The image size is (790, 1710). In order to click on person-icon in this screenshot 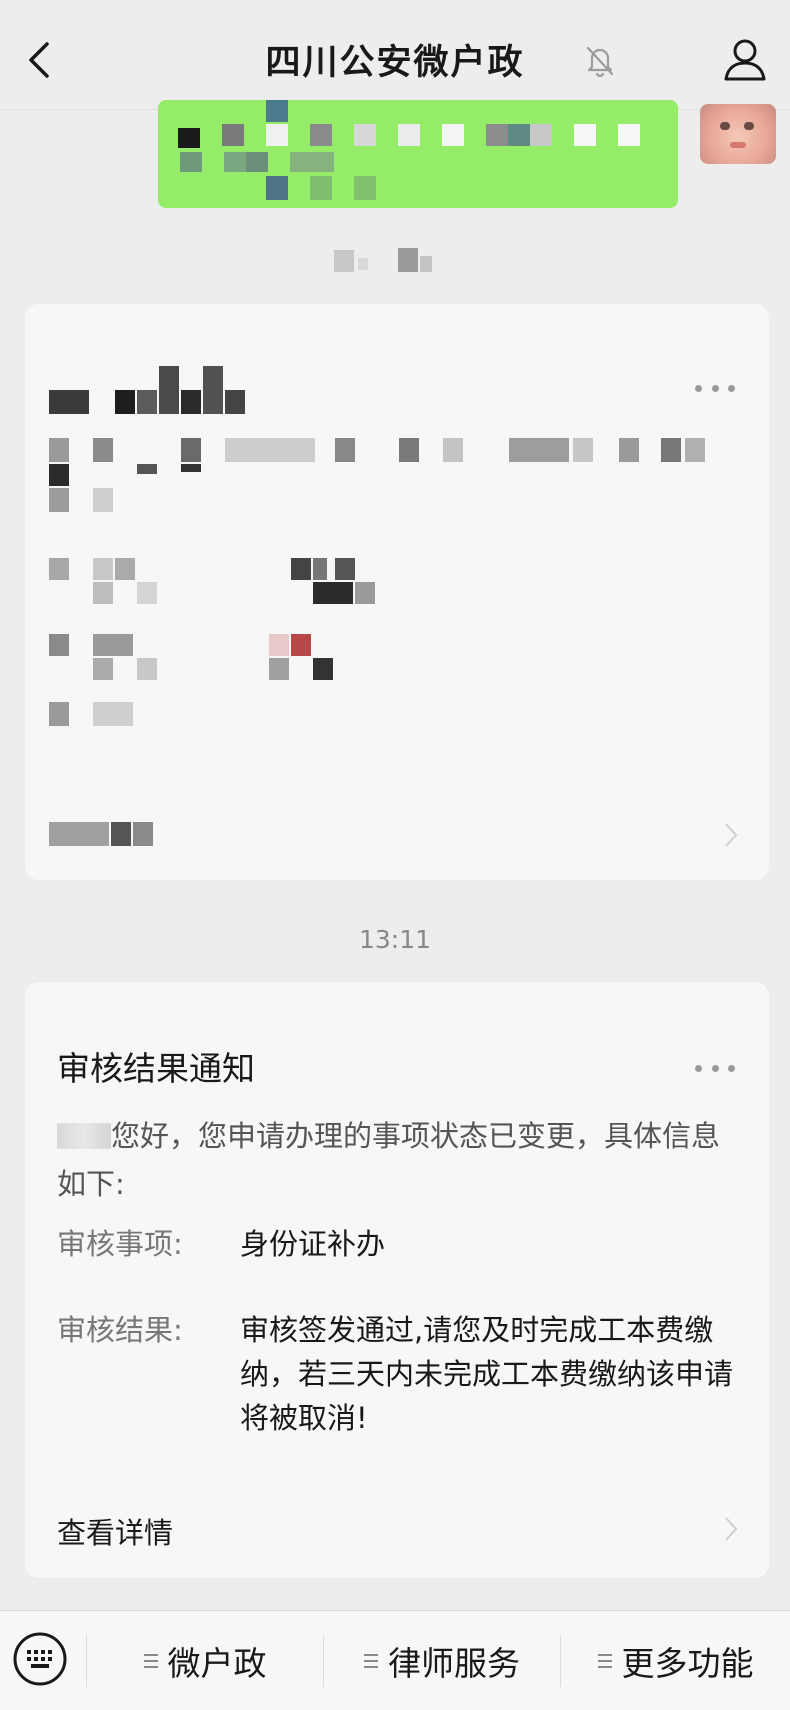, I will do `click(745, 60)`.